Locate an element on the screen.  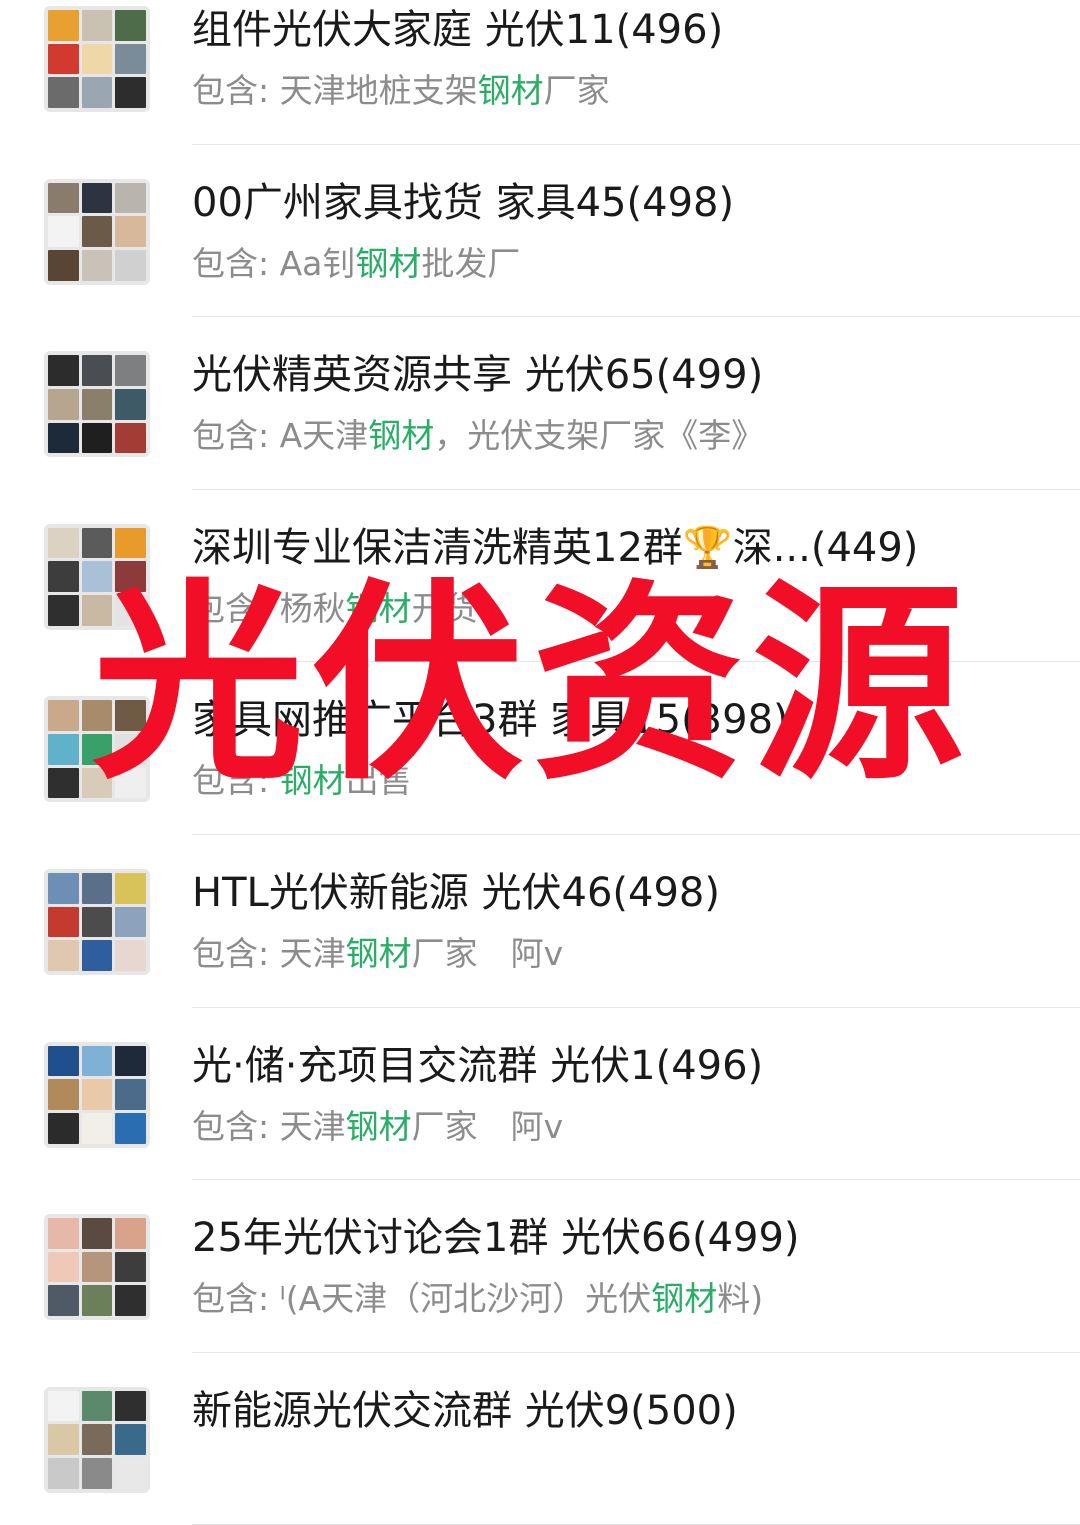
match-suffix: ，光伏支架厂家《李》 is located at coordinates (599, 436).